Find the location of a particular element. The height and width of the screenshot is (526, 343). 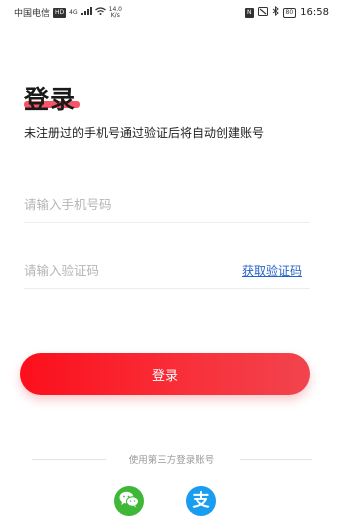

wifi-icon is located at coordinates (100, 12).